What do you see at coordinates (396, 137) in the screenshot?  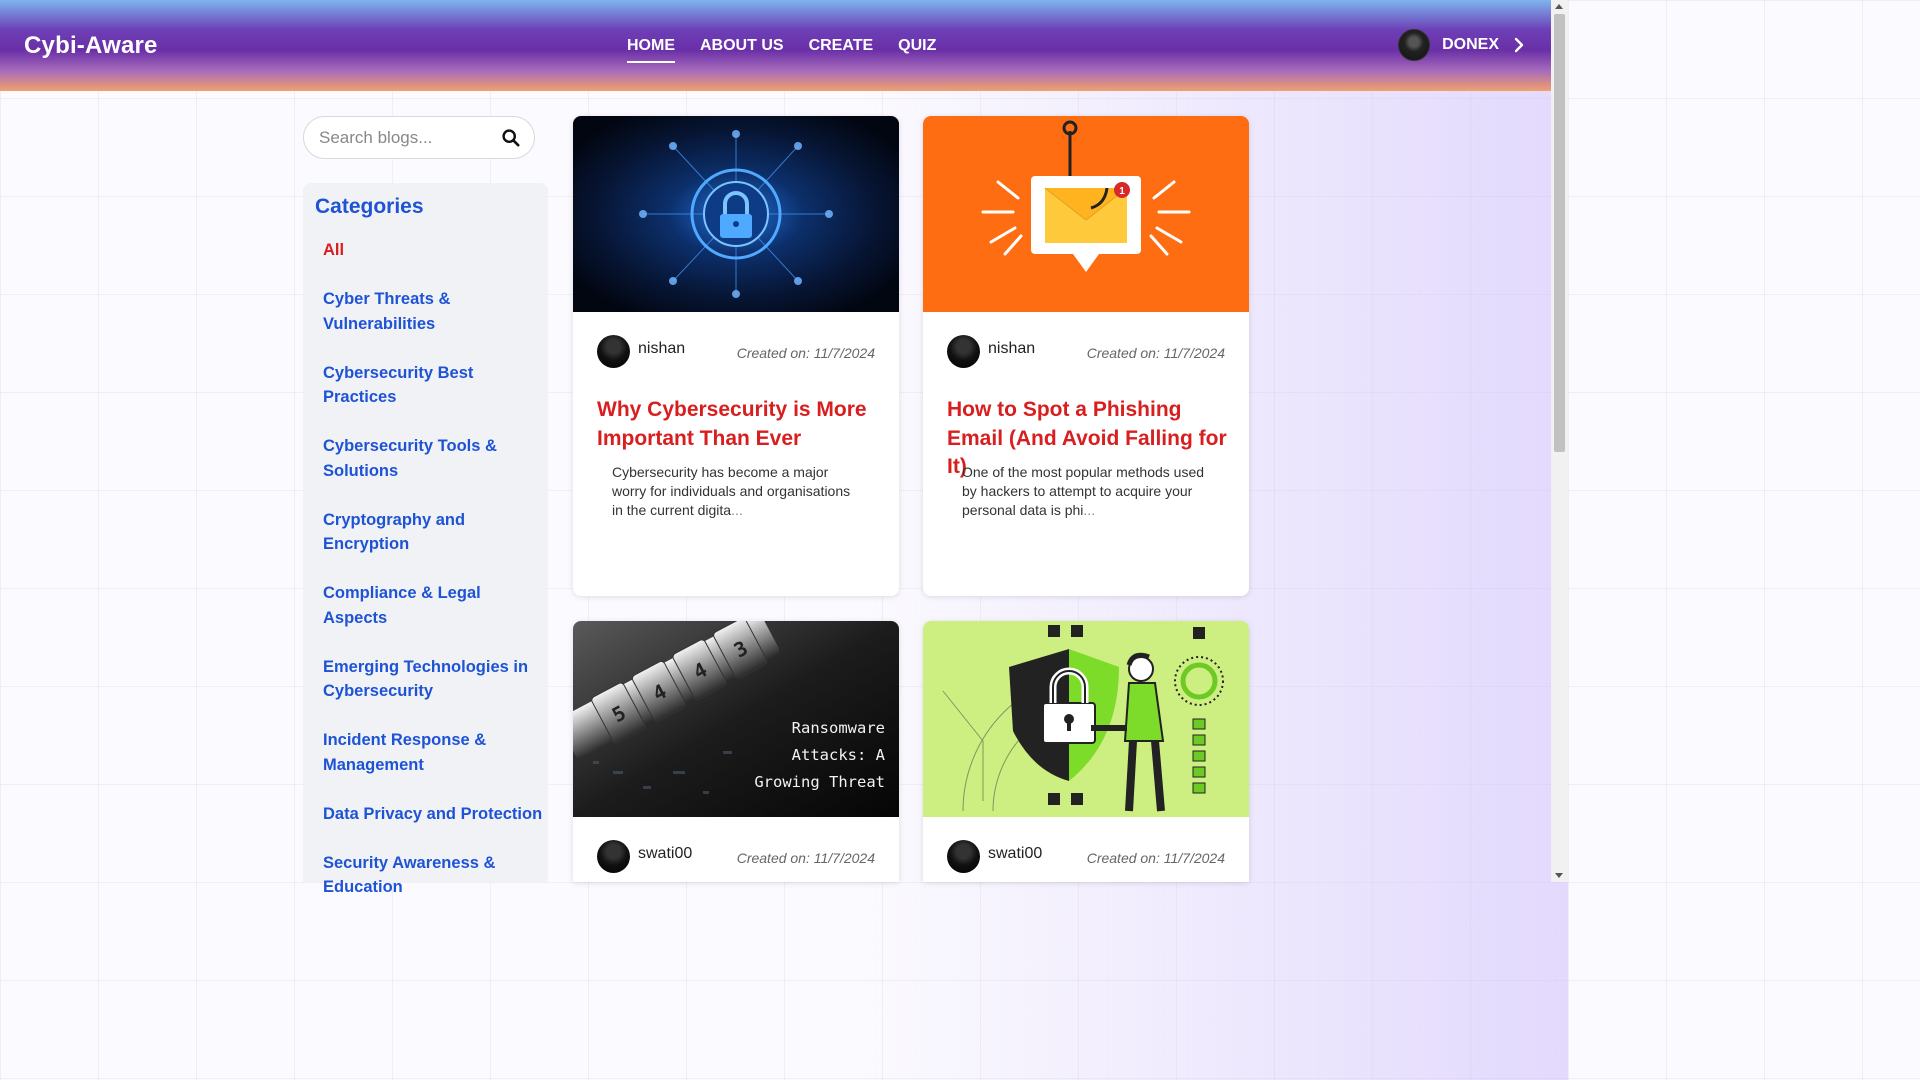 I see `search-input` at bounding box center [396, 137].